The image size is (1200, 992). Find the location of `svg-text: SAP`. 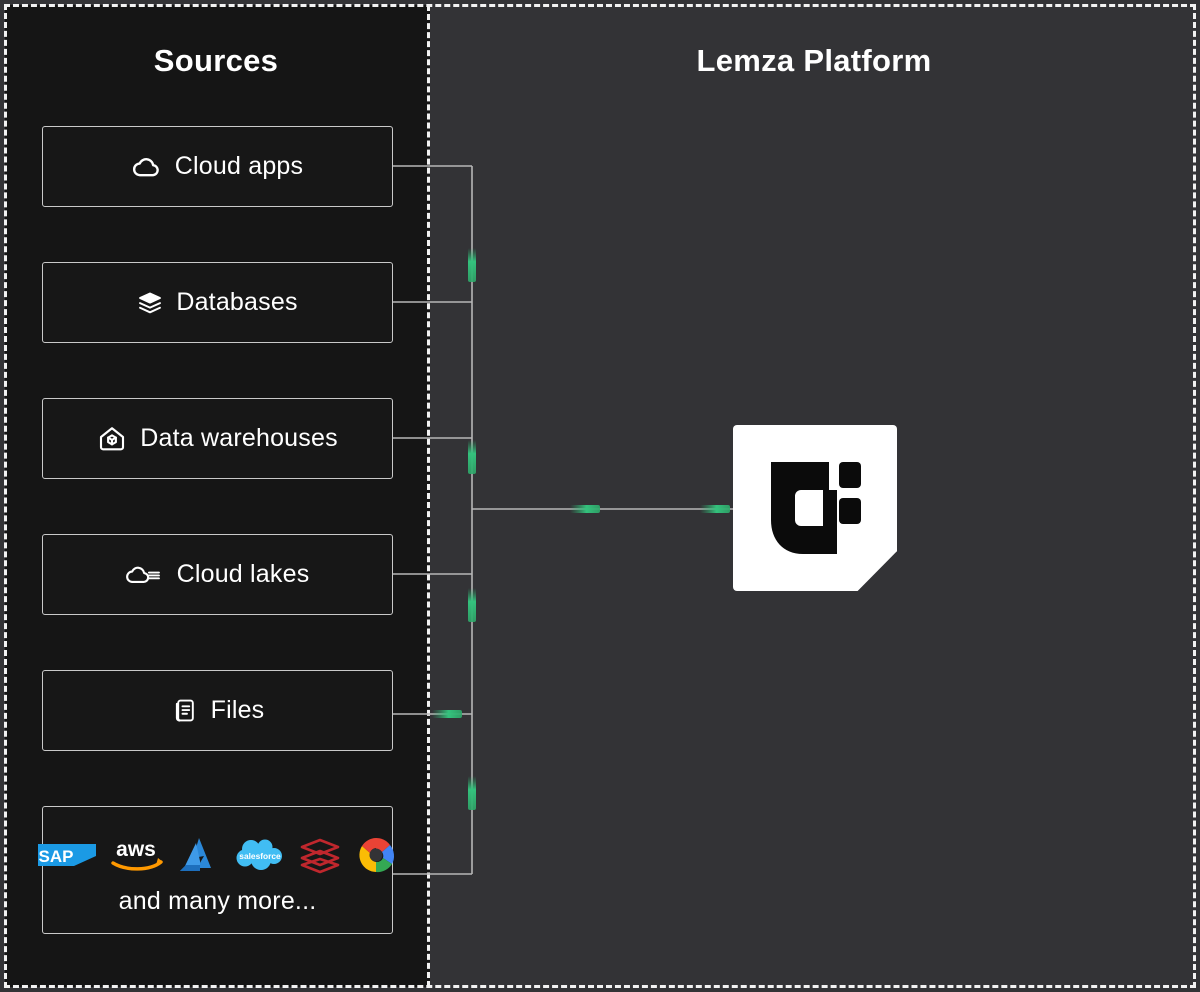

svg-text: SAP is located at coordinates (55, 856).